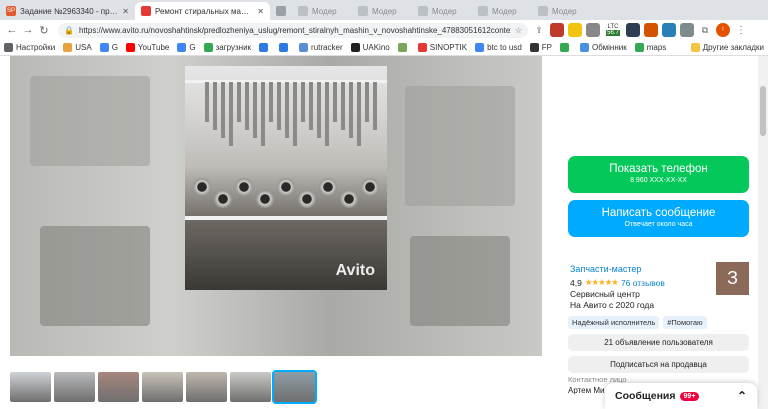  Describe the element at coordinates (498, 47) in the screenshot. I see `bookmark-item: btc to usd` at that location.